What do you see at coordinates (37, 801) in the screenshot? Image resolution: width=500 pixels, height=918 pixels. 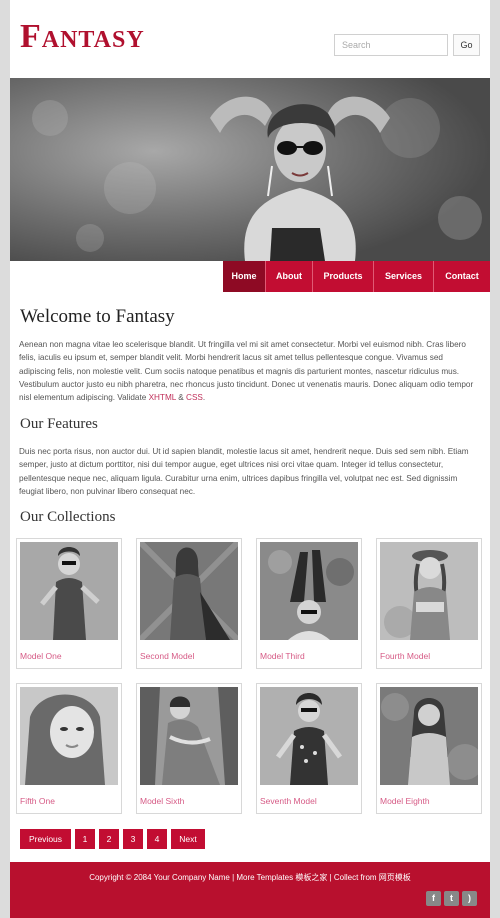 I see `gallery-caption-5: Fifth One` at bounding box center [37, 801].